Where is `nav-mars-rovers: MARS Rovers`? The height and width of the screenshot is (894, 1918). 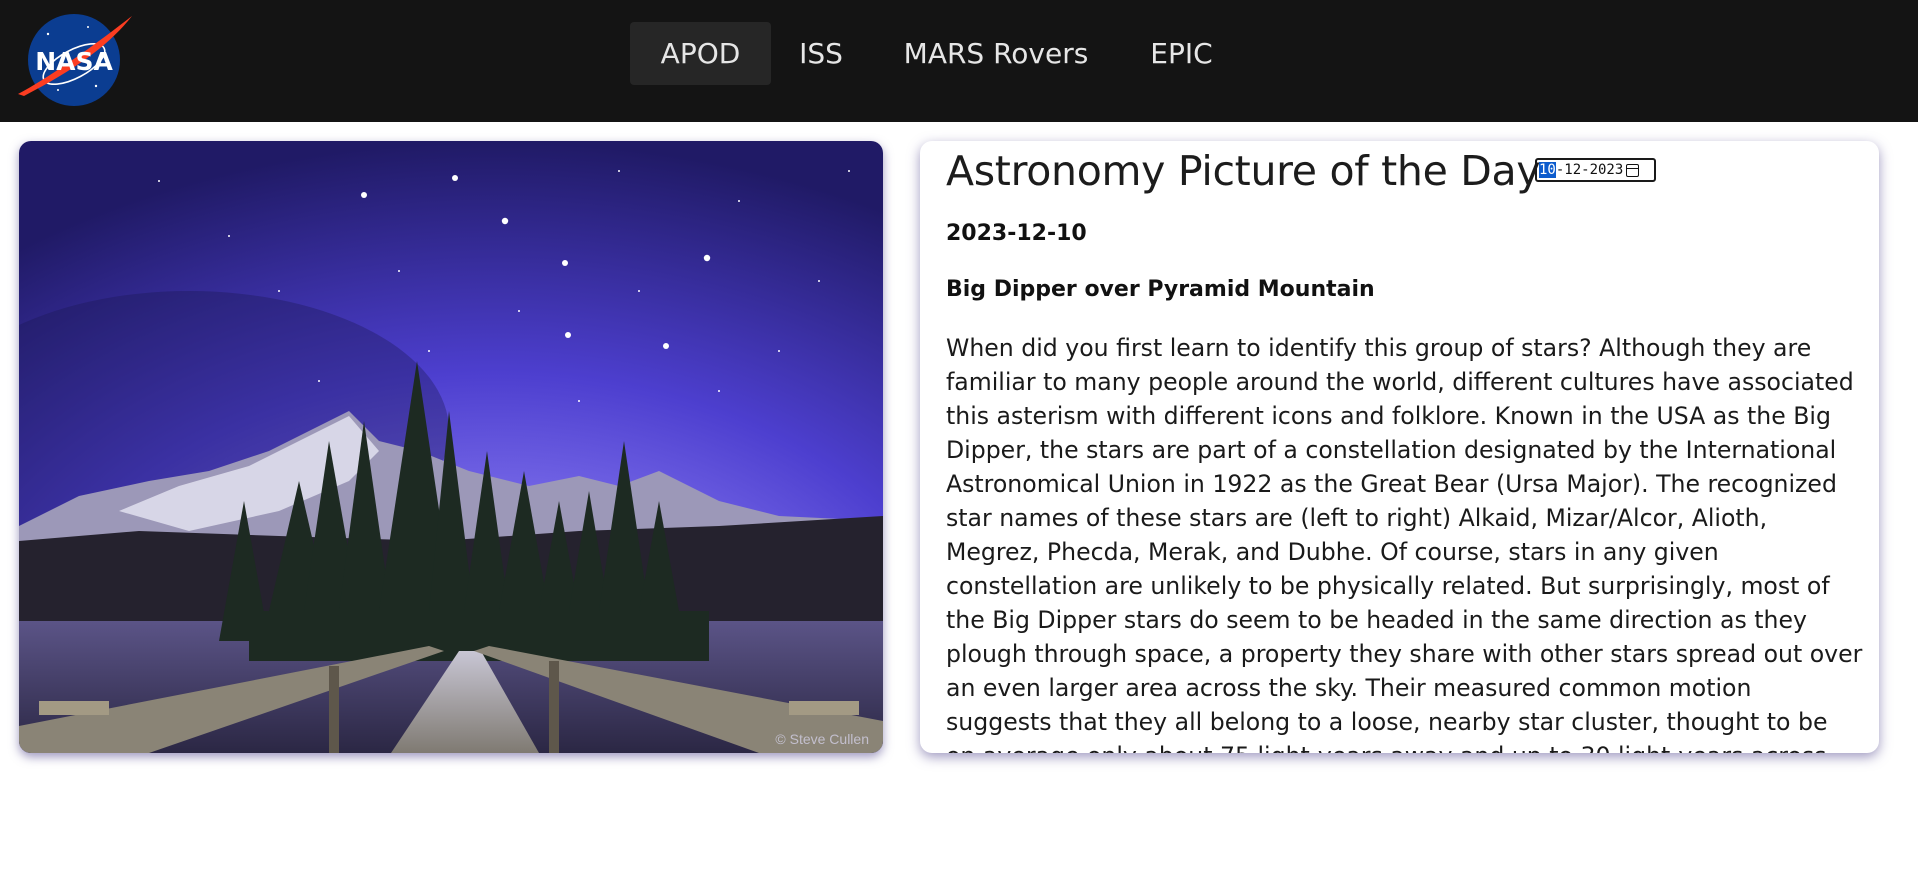
nav-mars-rovers: MARS Rovers is located at coordinates (996, 53).